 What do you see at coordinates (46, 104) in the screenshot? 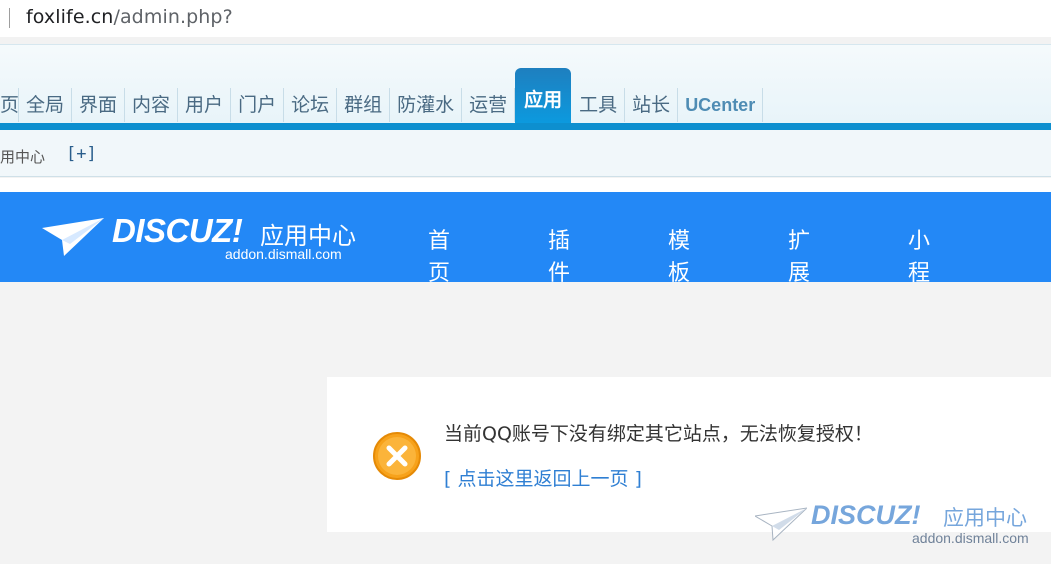
I see `nav-item-global: 全局` at bounding box center [46, 104].